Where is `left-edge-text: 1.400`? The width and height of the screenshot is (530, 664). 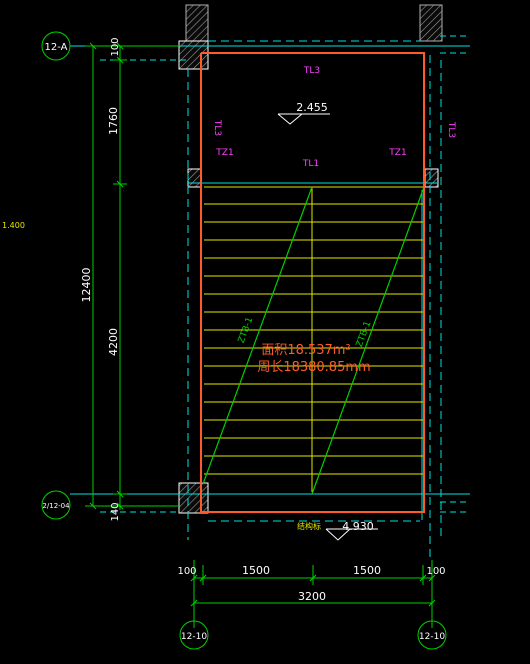 left-edge-text: 1.400 is located at coordinates (13, 225).